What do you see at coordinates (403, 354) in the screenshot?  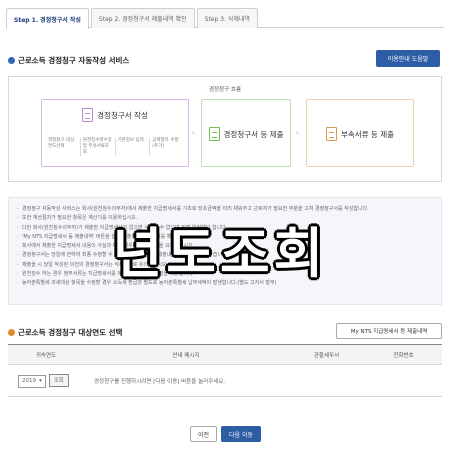 I see `col-header: 전화번호` at bounding box center [403, 354].